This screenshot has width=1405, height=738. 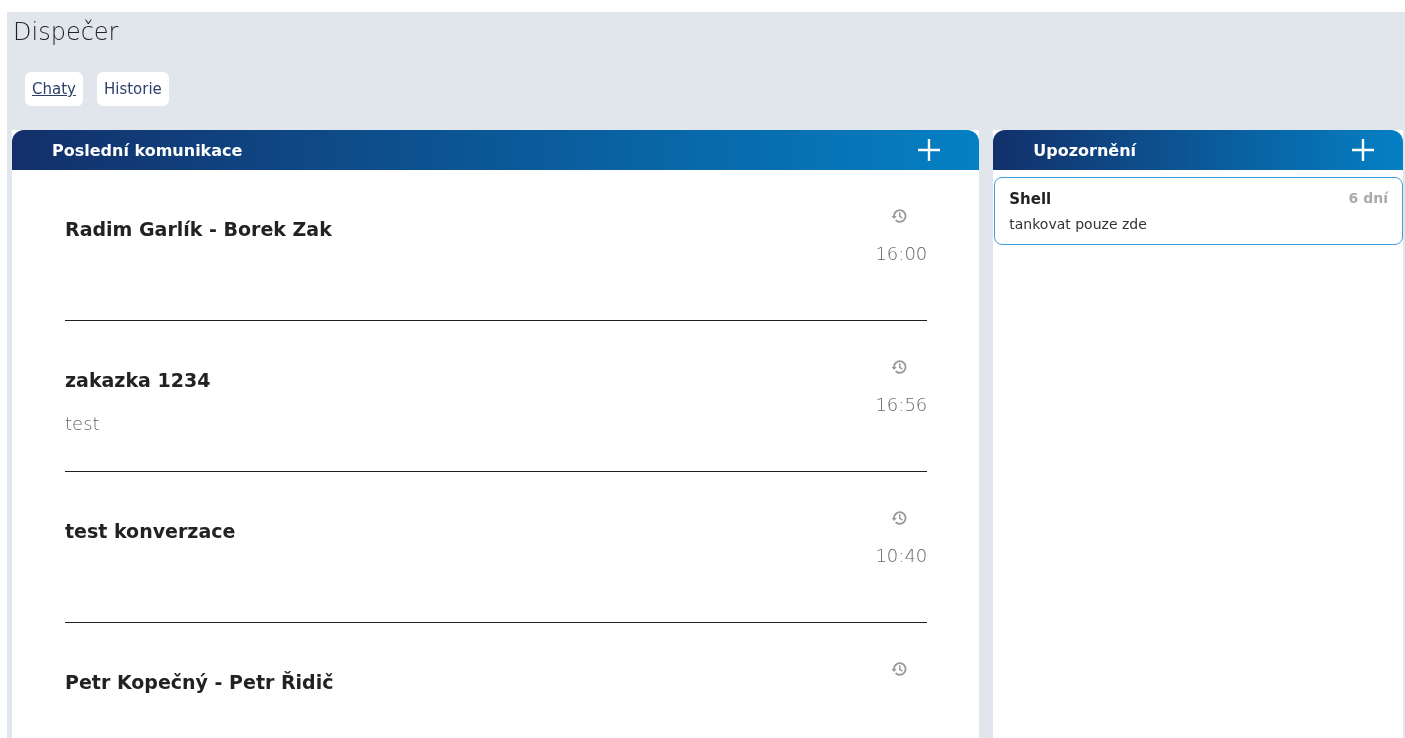 What do you see at coordinates (496, 245) in the screenshot?
I see `conversation-item: Radim Garlík - Borek Zak 16:00` at bounding box center [496, 245].